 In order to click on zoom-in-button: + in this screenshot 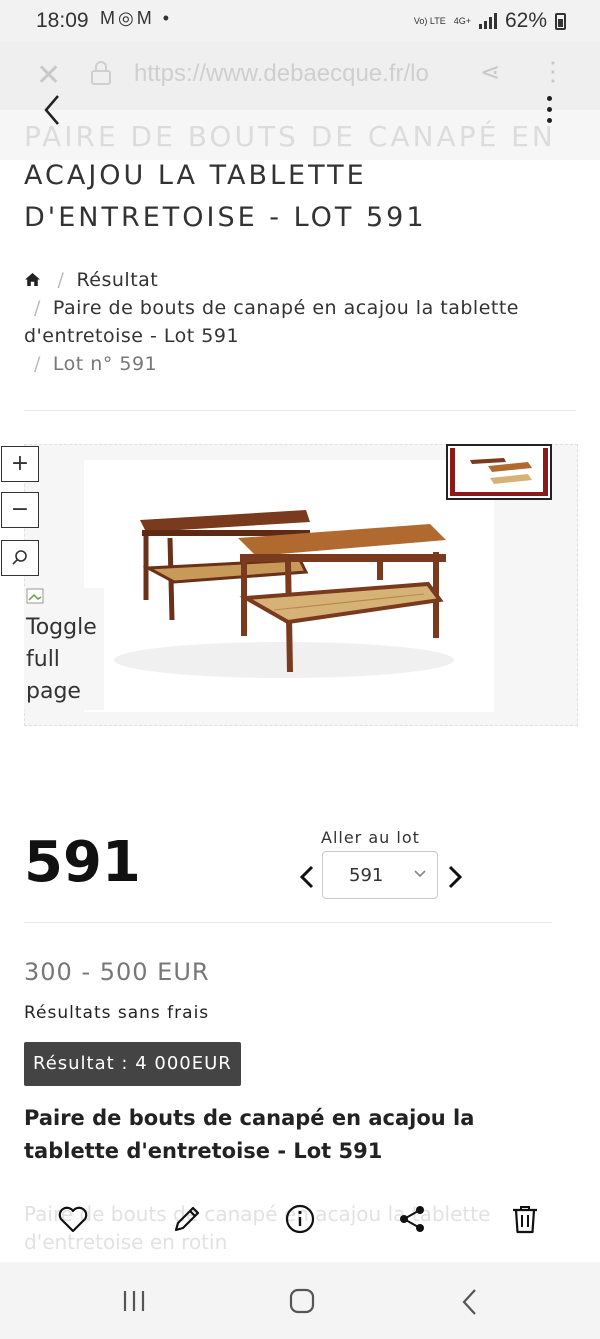, I will do `click(20, 464)`.